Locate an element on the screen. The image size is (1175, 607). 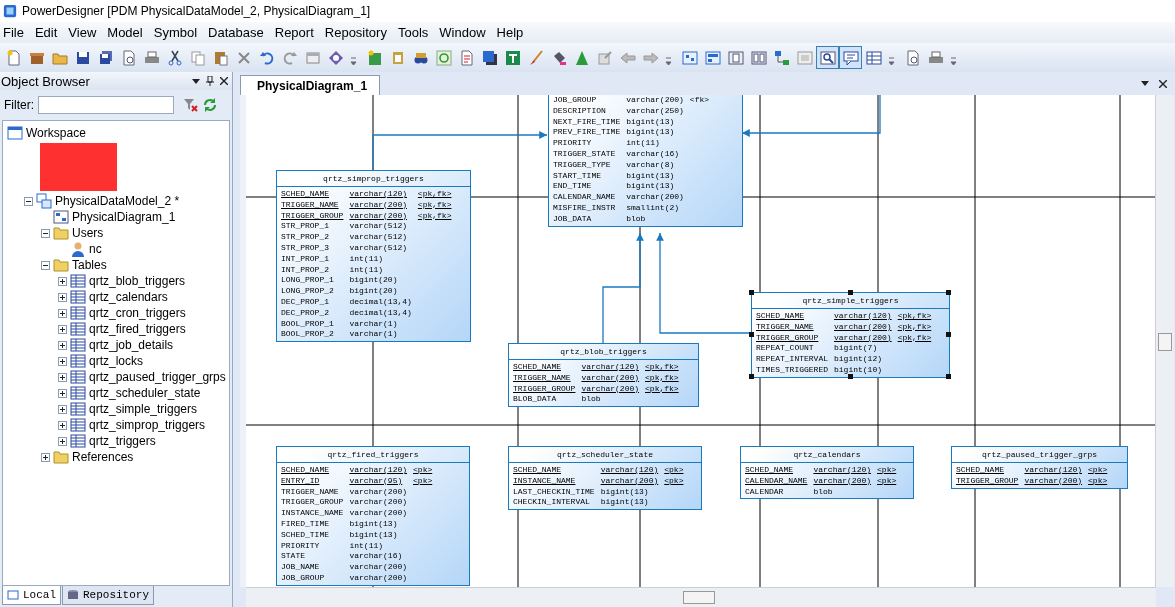
clear-filter-icon is located at coordinates (190, 105).